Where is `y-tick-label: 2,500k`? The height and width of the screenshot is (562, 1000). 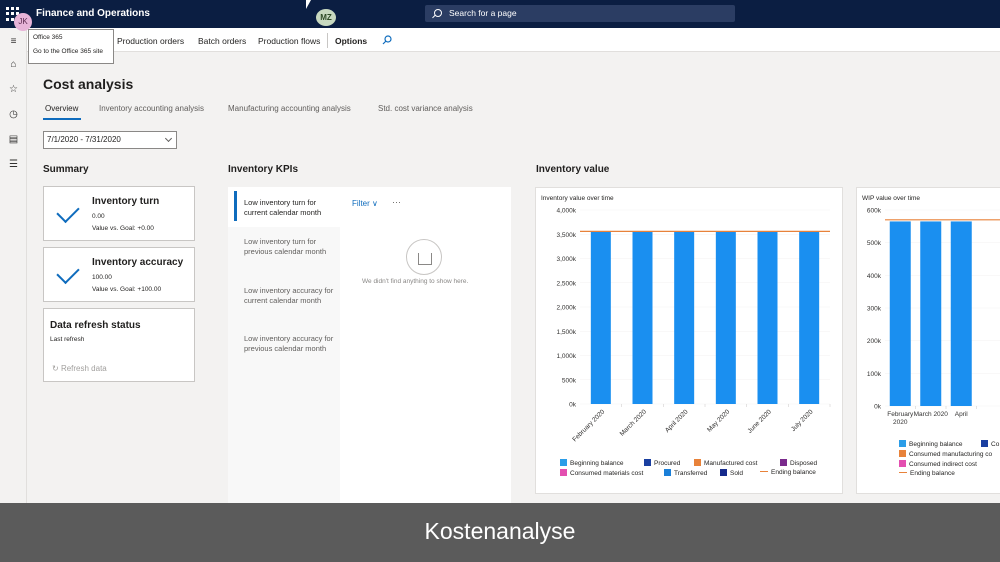 y-tick-label: 2,500k is located at coordinates (566, 283).